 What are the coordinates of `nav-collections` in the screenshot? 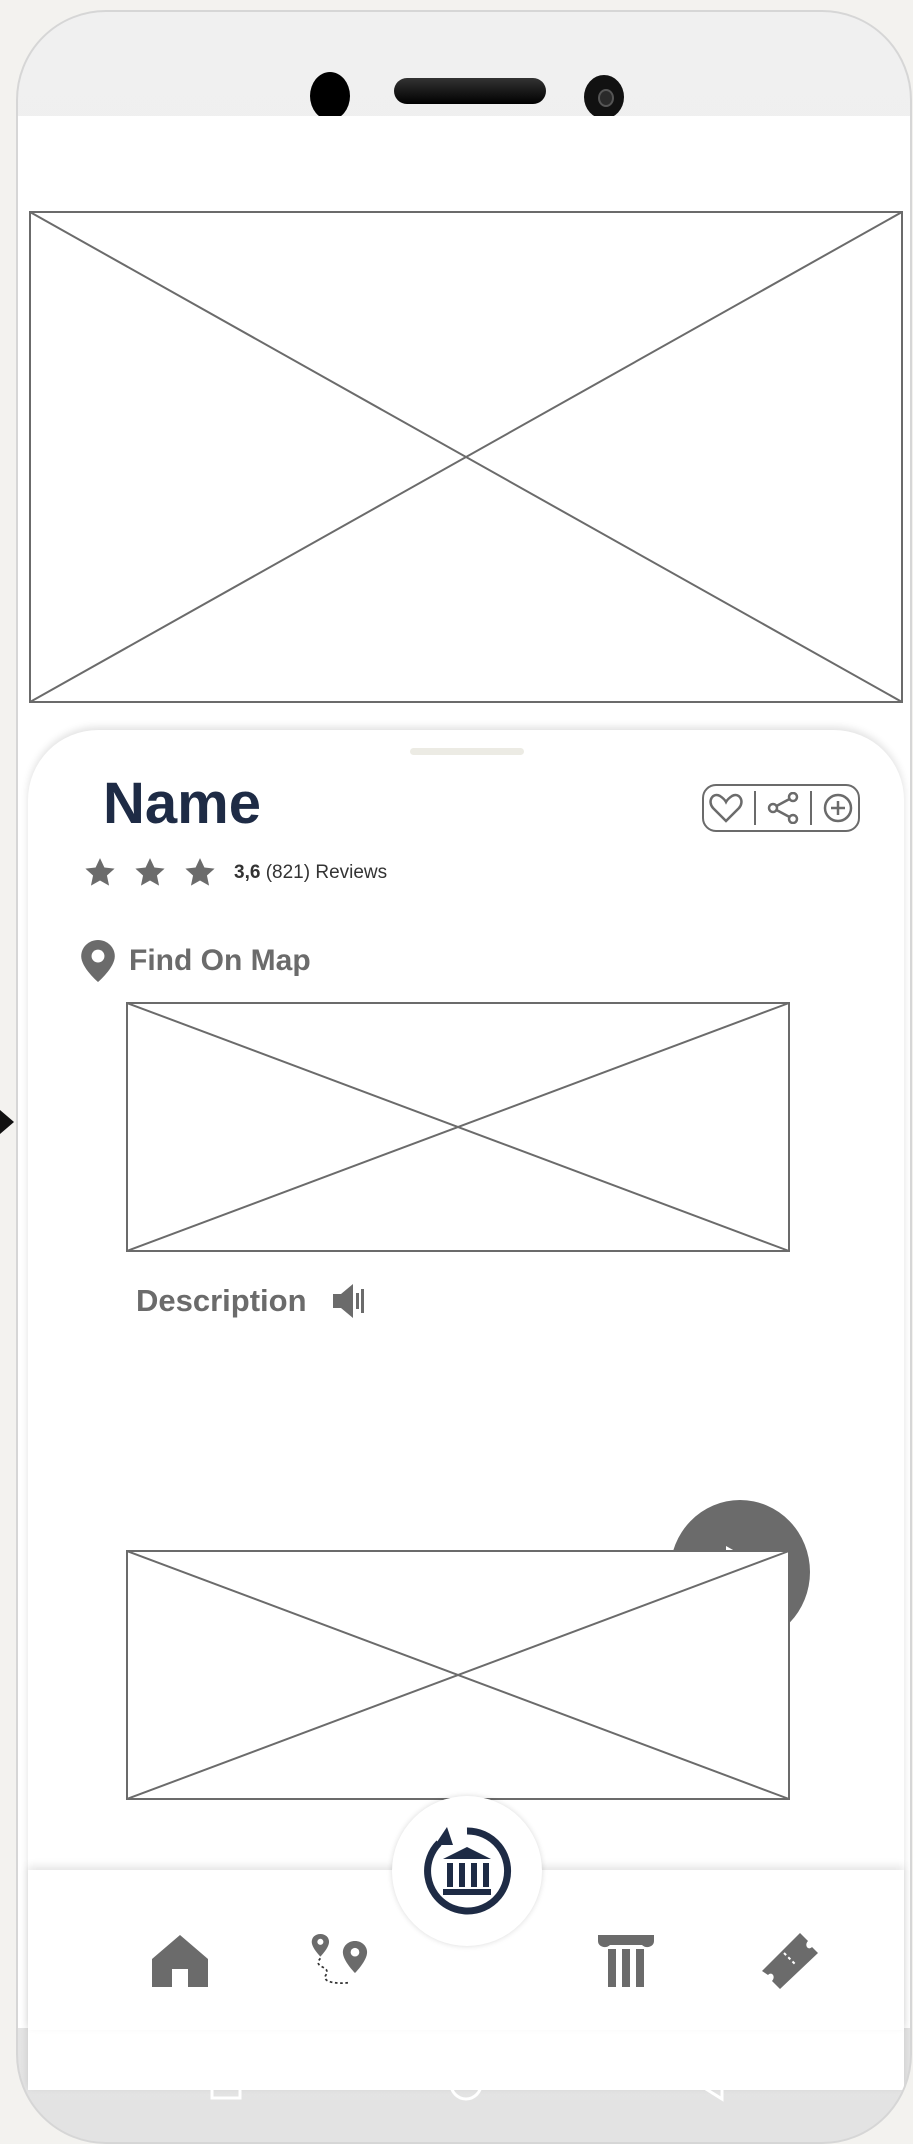 It's located at (626, 1960).